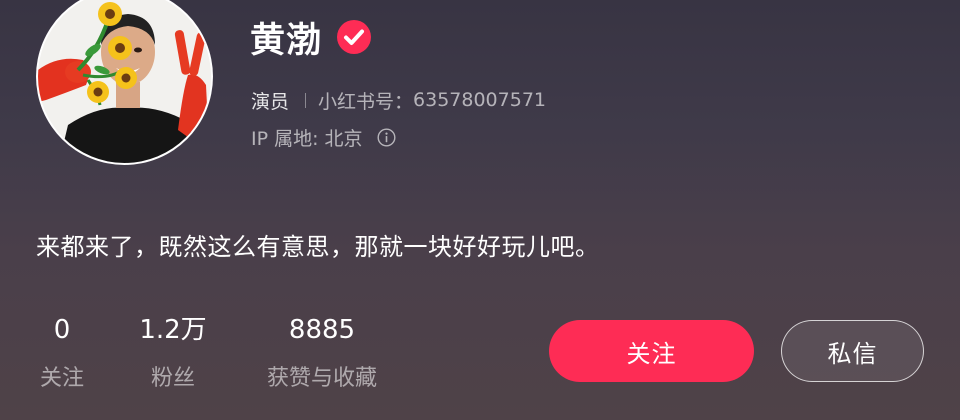 The width and height of the screenshot is (960, 420). What do you see at coordinates (270, 101) in the screenshot?
I see `profile-role: 演员` at bounding box center [270, 101].